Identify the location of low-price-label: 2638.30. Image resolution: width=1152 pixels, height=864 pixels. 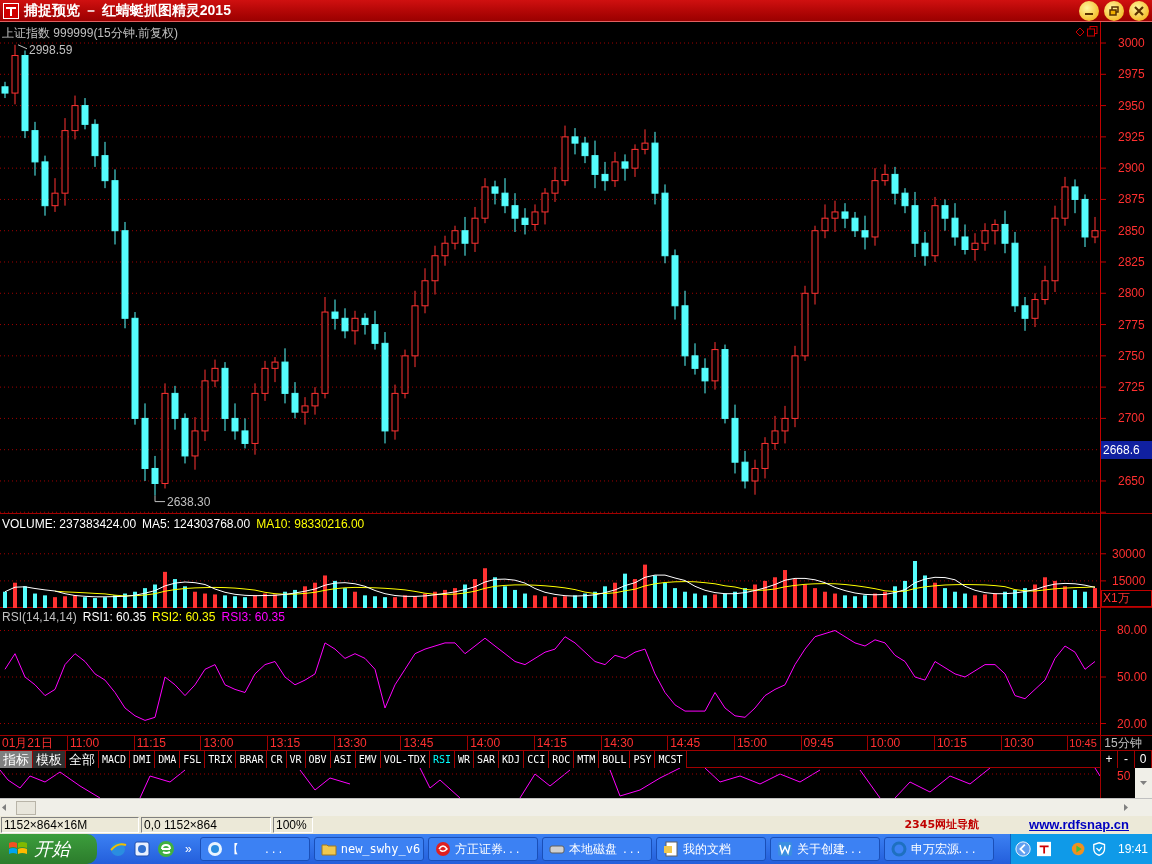
(189, 501).